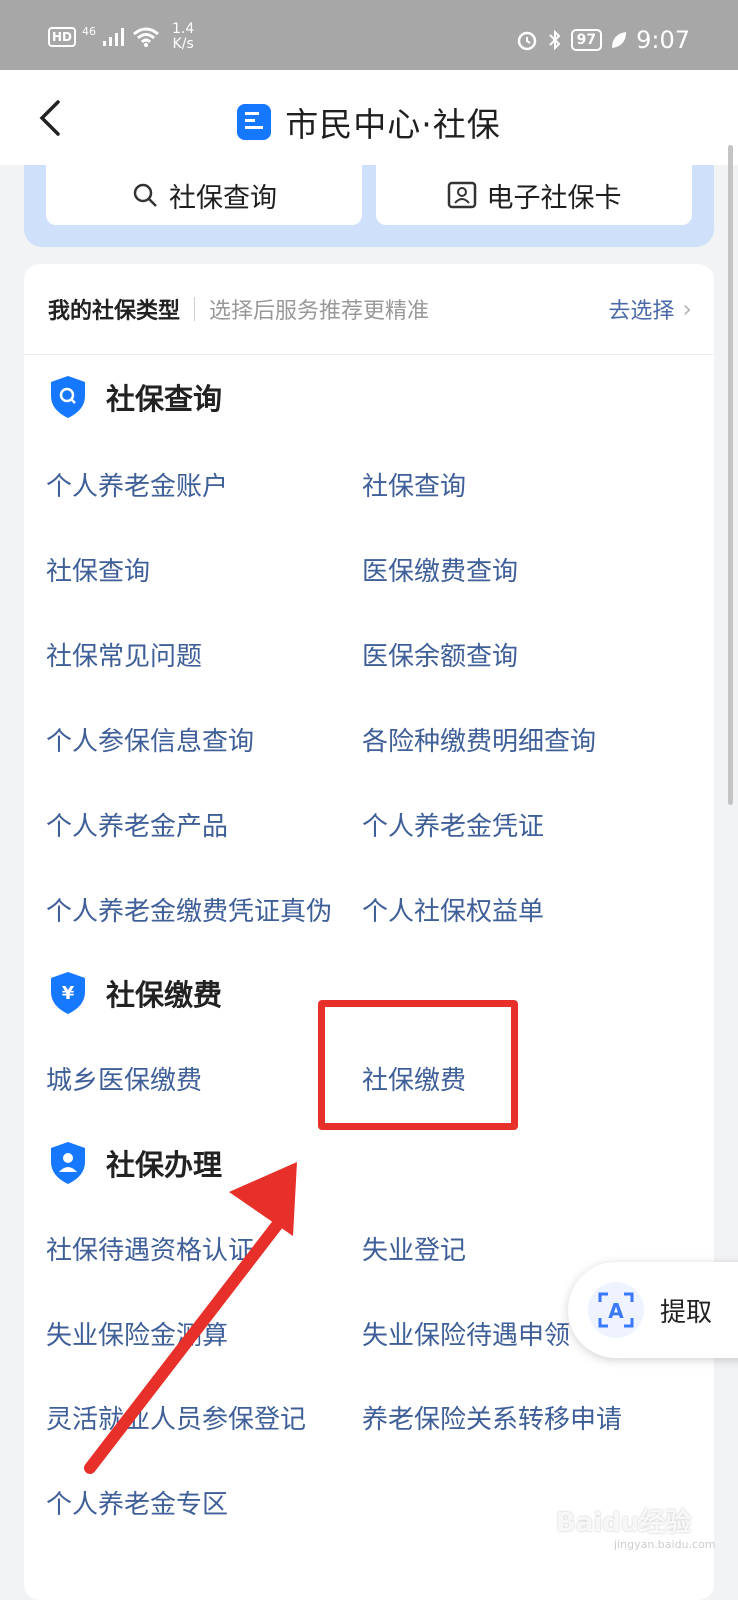 The width and height of the screenshot is (738, 1600). Describe the element at coordinates (145, 195) in the screenshot. I see `search-icon` at that location.